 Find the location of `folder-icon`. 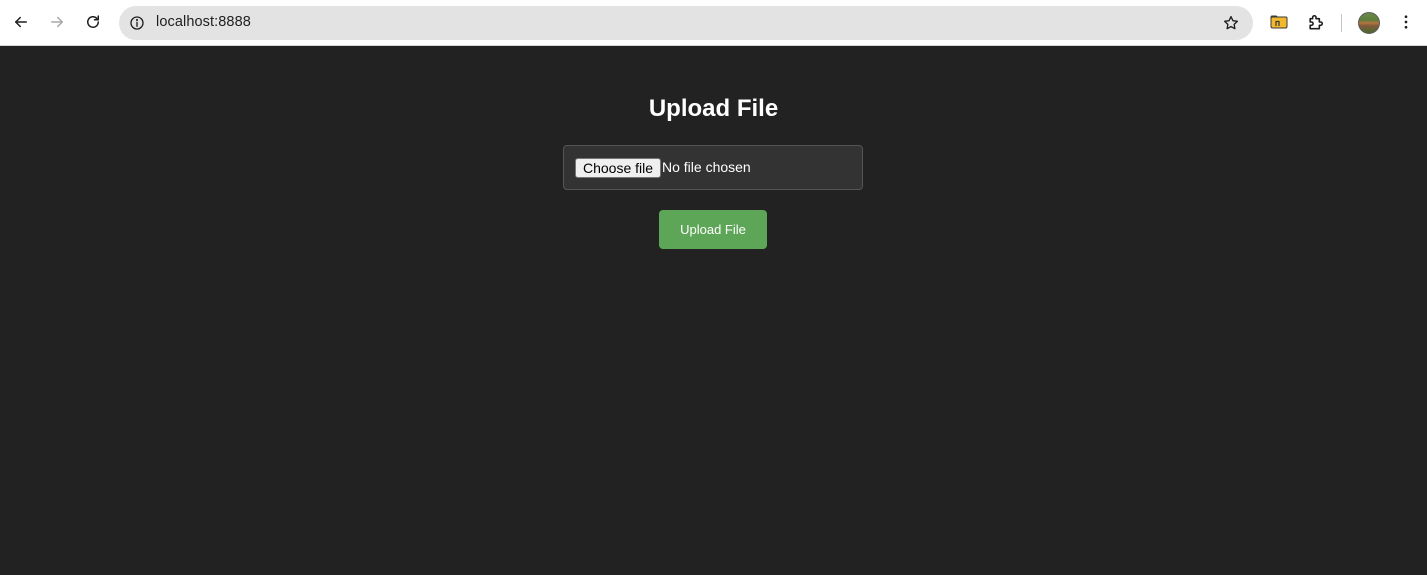

folder-icon is located at coordinates (1279, 22).